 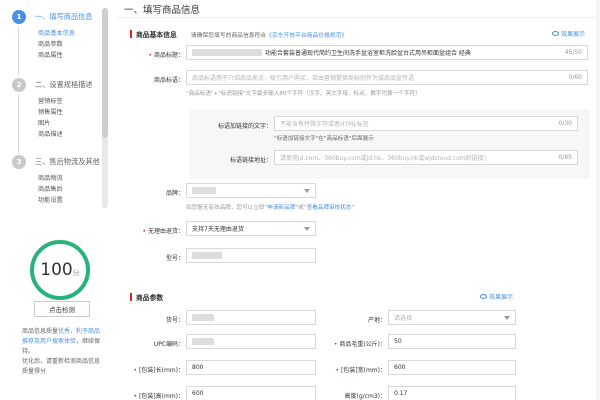 I want to click on param-label: • [包装]长(mm)：, so click(x=157, y=369).